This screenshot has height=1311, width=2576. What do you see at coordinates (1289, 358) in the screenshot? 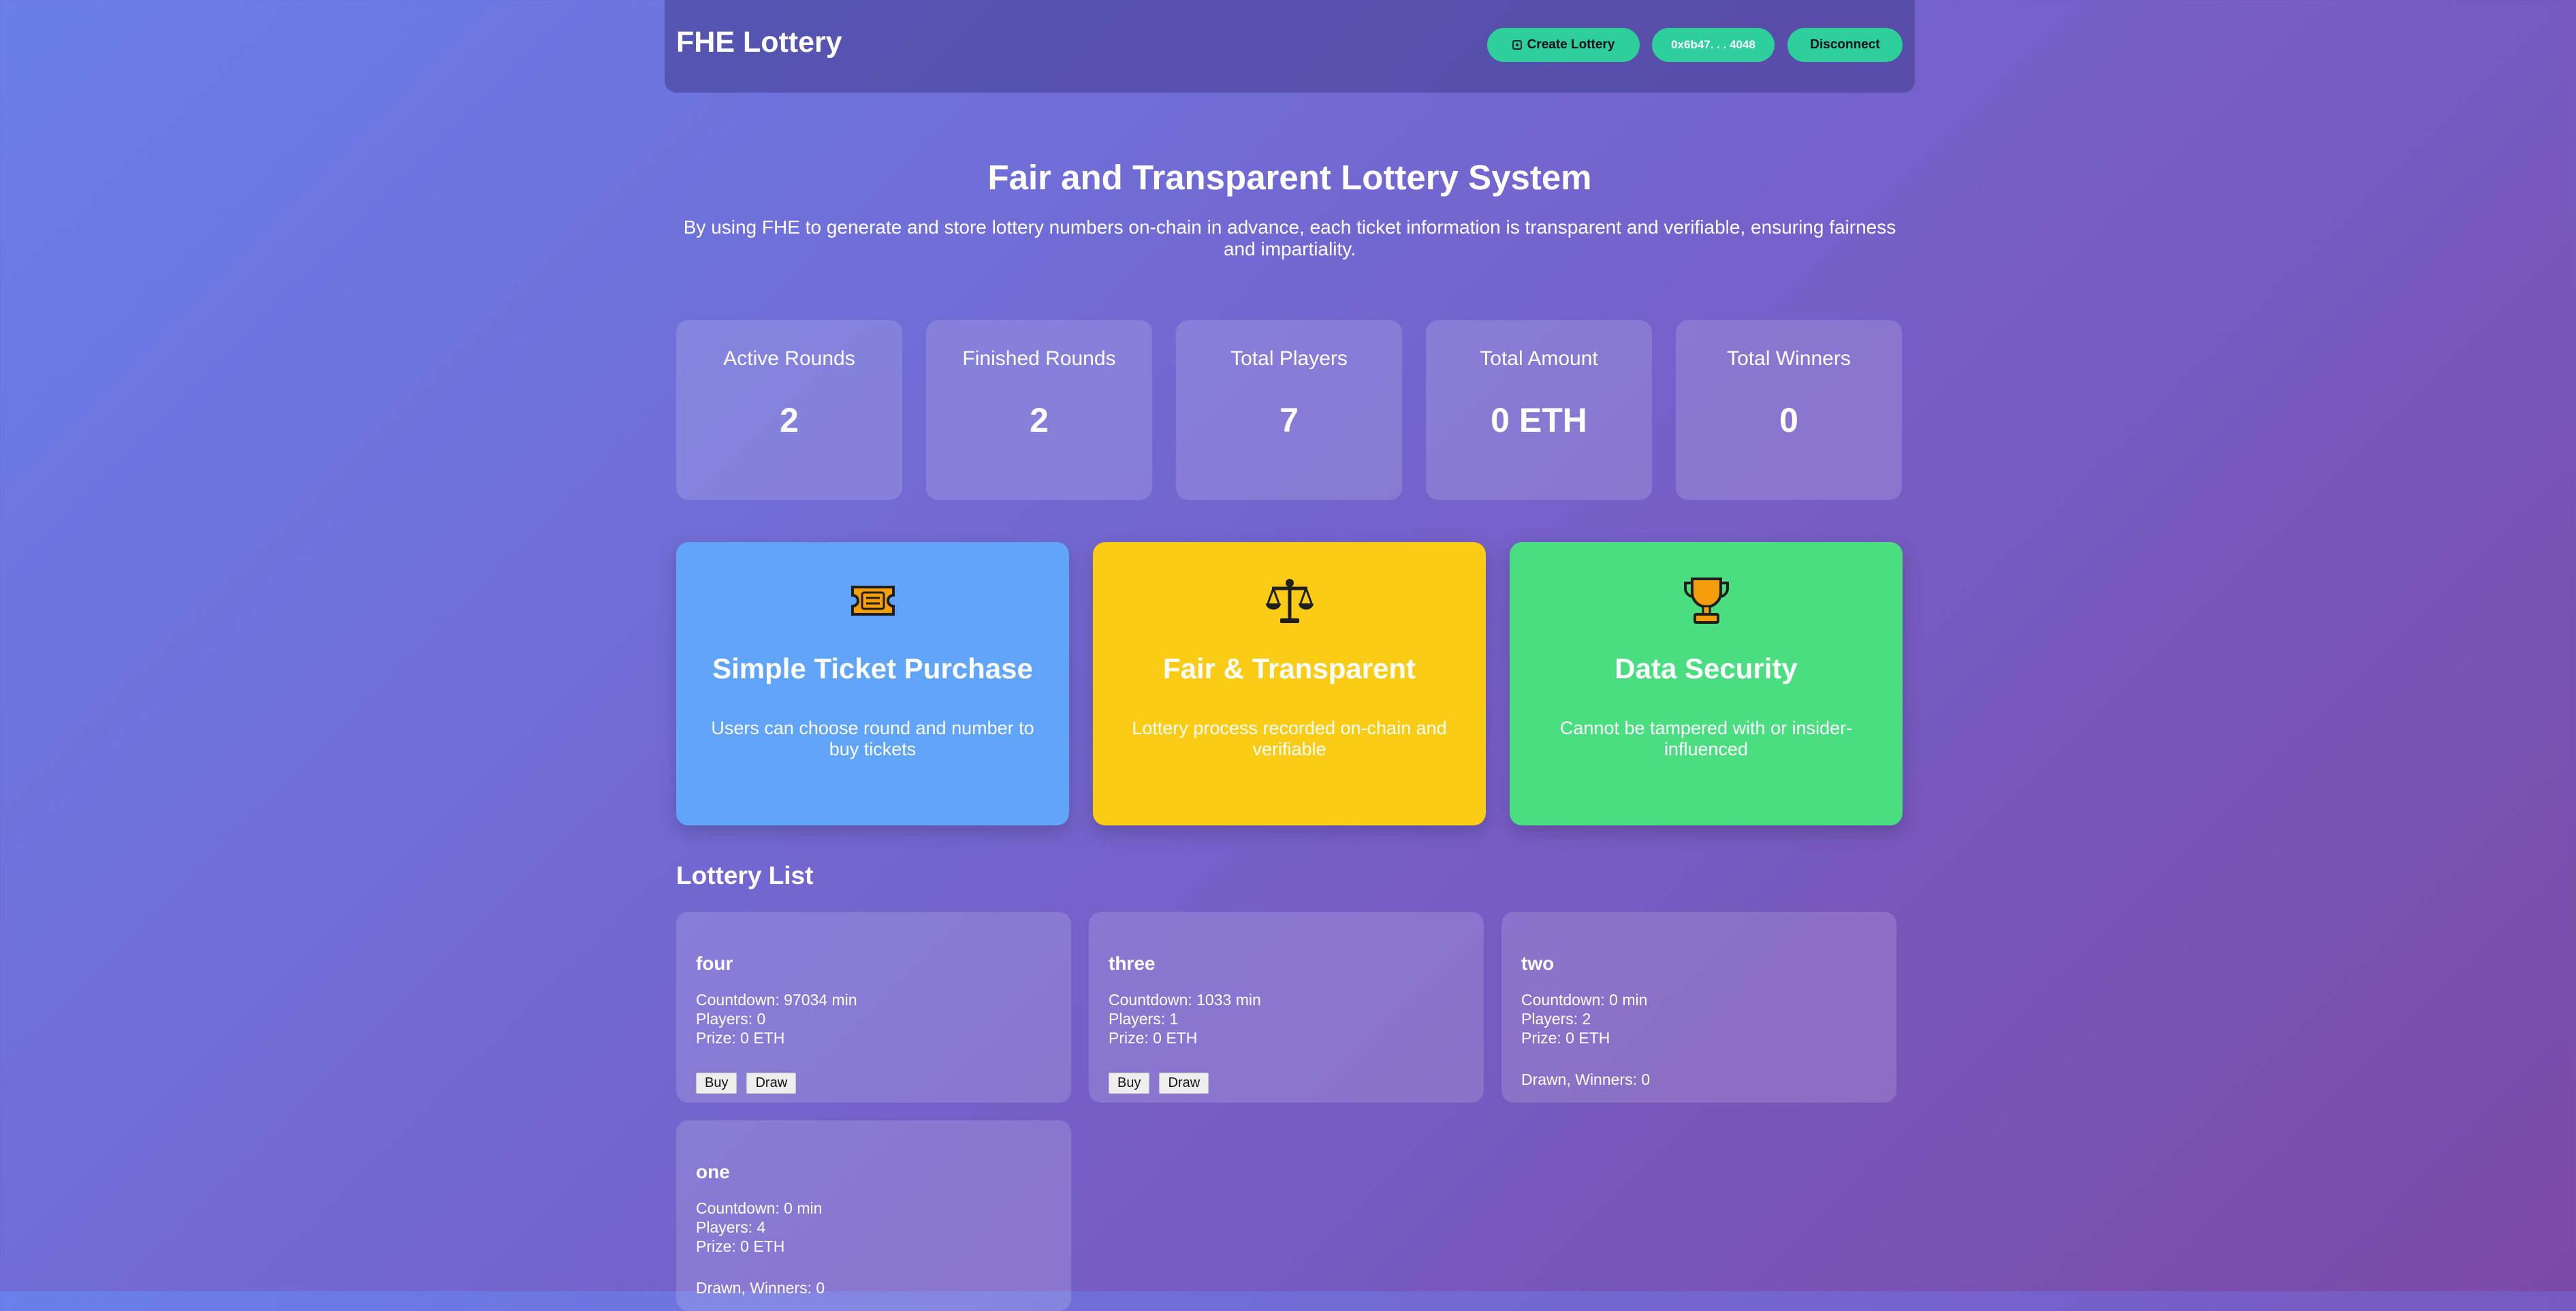
I see `stat-label: Total Players` at bounding box center [1289, 358].